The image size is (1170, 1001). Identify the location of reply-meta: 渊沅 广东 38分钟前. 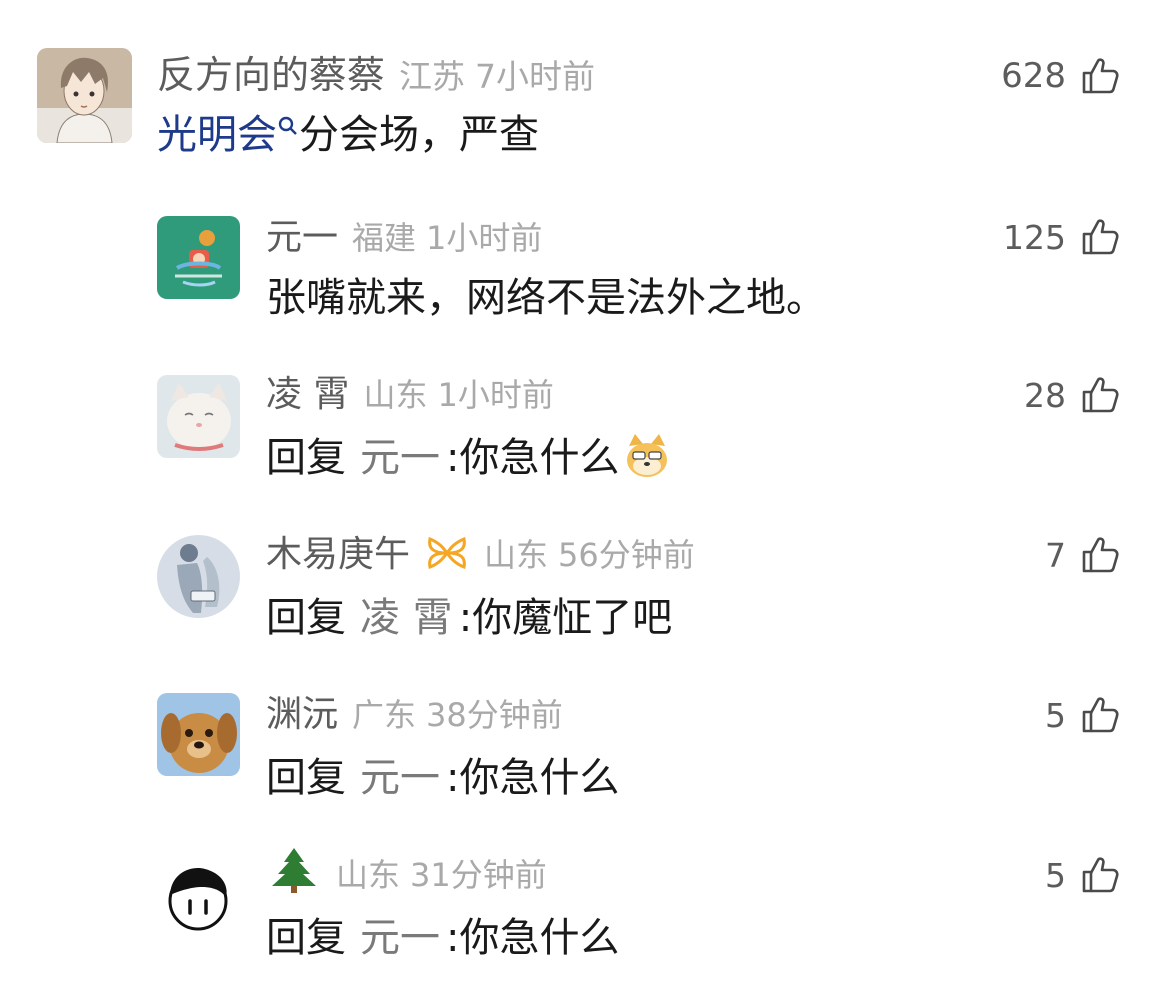
(414, 715).